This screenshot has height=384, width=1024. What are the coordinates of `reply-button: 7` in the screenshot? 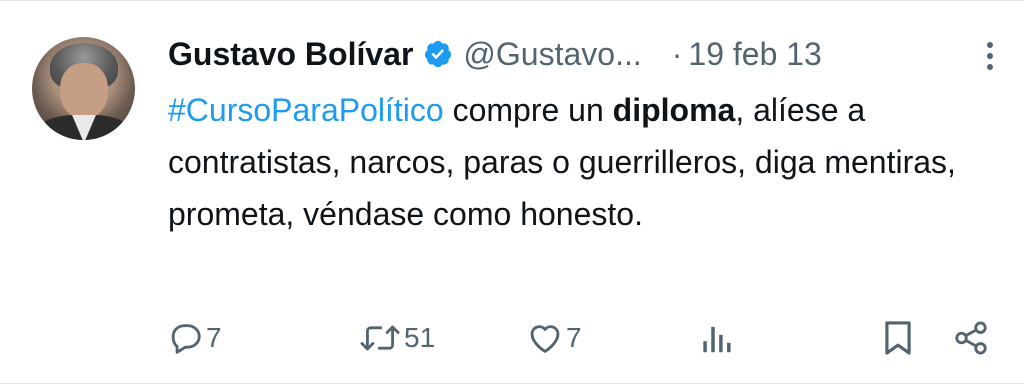 It's located at (194, 338).